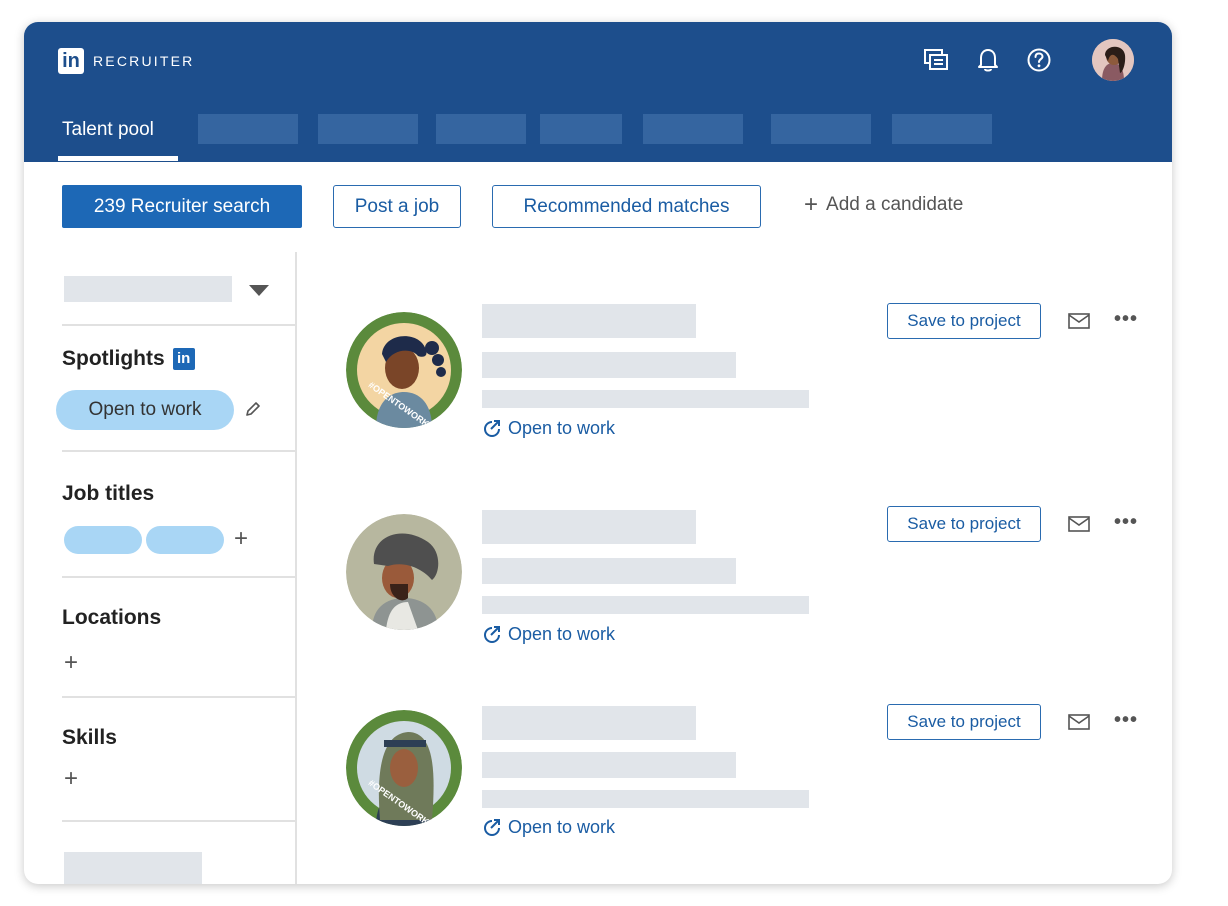 The image size is (1228, 906). What do you see at coordinates (811, 204) in the screenshot?
I see `plus-icon: +` at bounding box center [811, 204].